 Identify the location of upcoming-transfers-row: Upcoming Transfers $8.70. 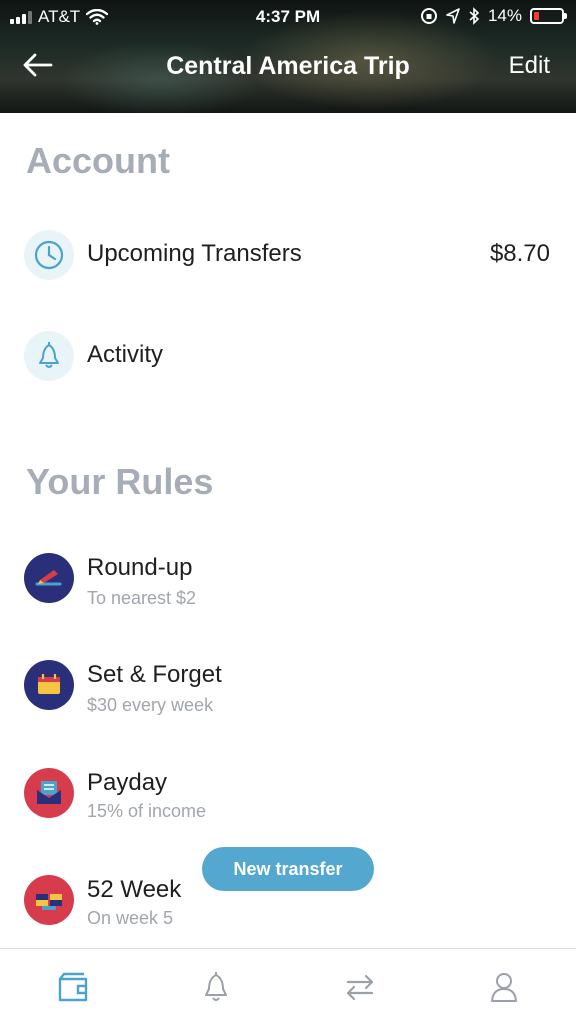
(288, 255).